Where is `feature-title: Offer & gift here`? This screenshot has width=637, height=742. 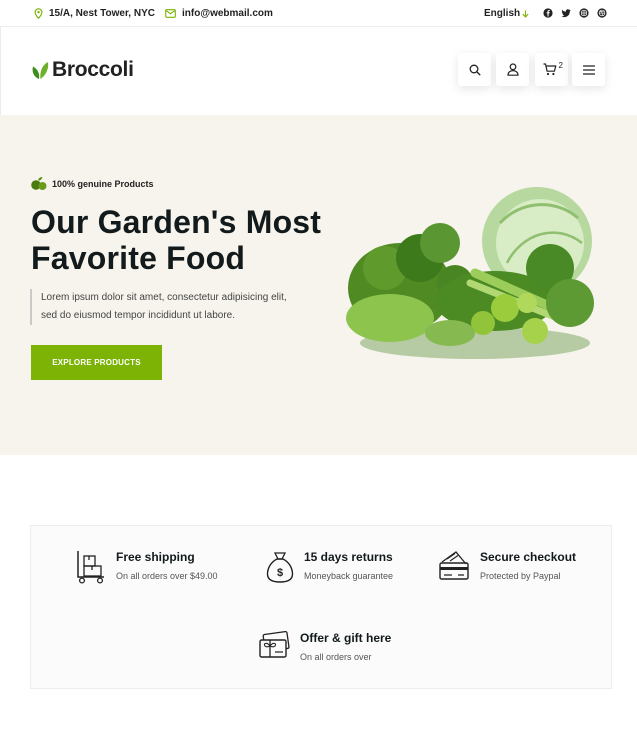 feature-title: Offer & gift here is located at coordinates (346, 638).